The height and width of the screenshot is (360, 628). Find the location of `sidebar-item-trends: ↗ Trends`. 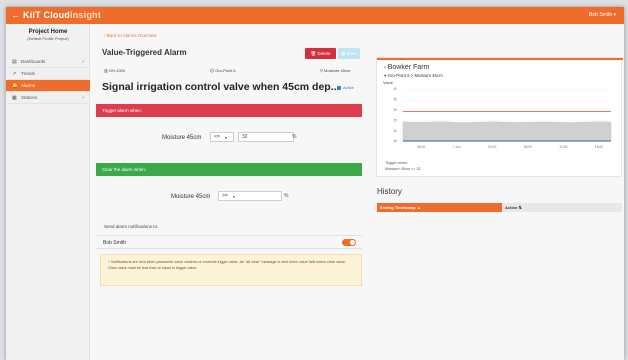

sidebar-item-trends: ↗ Trends is located at coordinates (48, 74).